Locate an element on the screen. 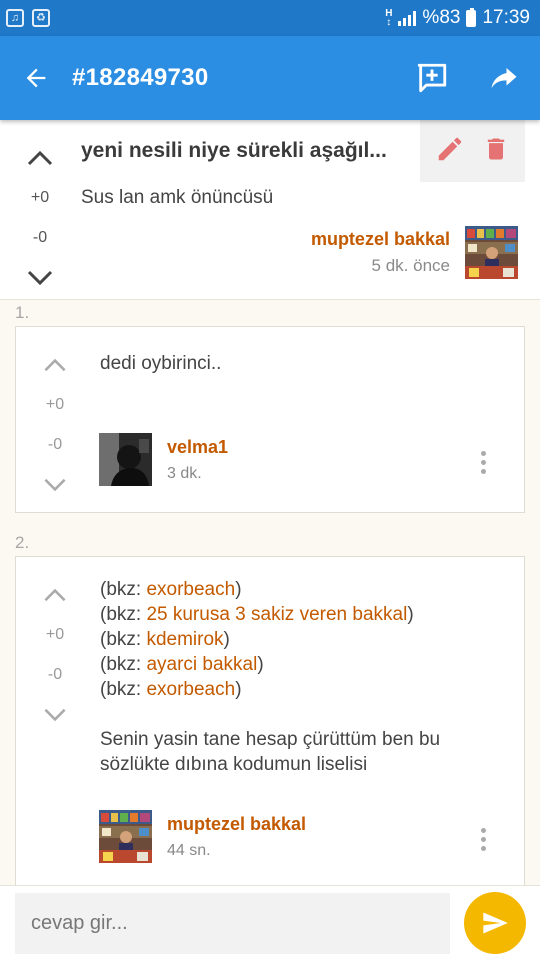 The height and width of the screenshot is (960, 540). battery-percent: %83 is located at coordinates (441, 17).